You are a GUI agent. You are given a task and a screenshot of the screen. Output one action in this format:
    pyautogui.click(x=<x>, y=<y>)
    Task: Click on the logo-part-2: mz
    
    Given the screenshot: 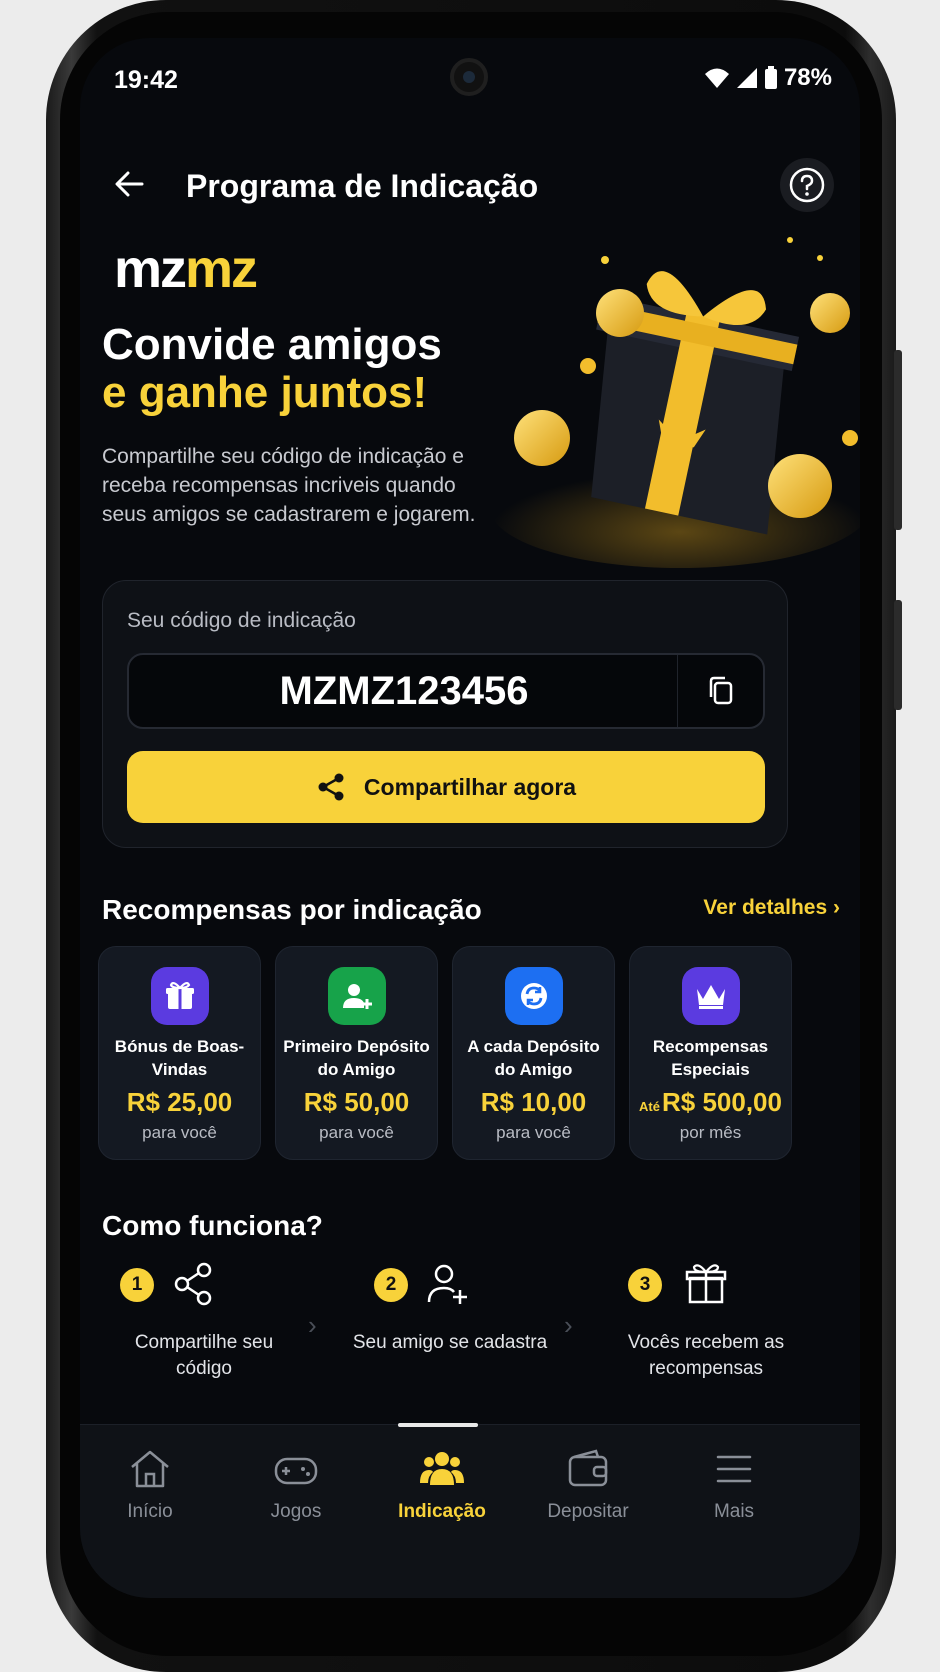 What is the action you would take?
    pyautogui.click(x=221, y=269)
    